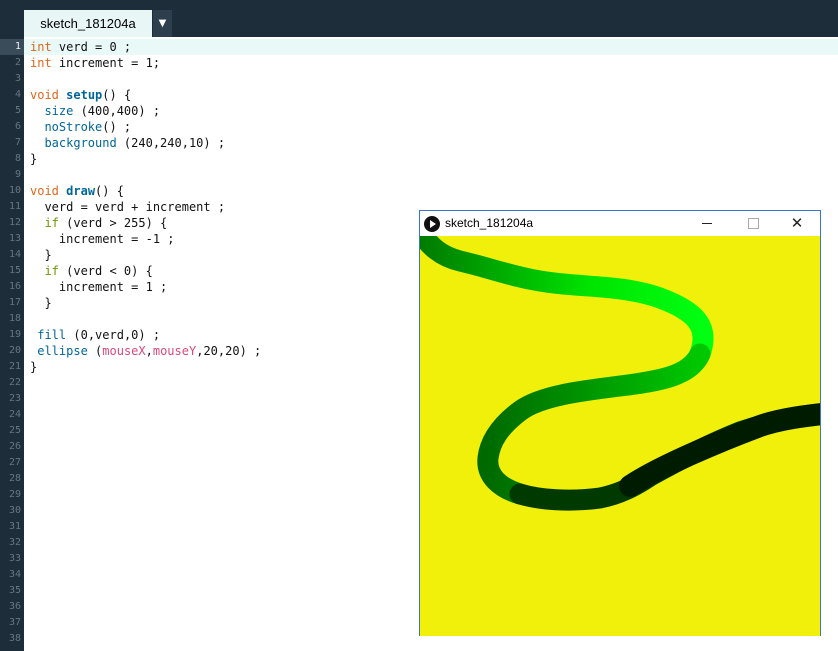 The width and height of the screenshot is (838, 651). I want to click on code-line: increment = -1 ;, so click(102, 239).